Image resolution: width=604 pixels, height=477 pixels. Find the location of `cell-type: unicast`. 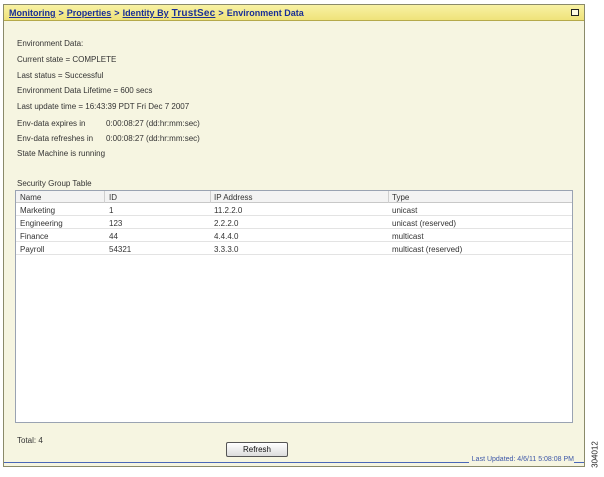

cell-type: unicast is located at coordinates (405, 210).